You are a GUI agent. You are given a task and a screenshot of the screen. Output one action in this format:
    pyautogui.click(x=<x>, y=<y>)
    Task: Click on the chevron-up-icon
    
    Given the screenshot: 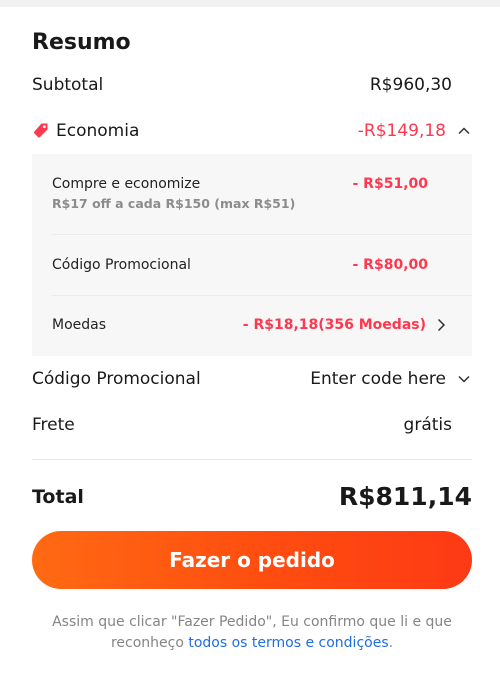 What is the action you would take?
    pyautogui.click(x=464, y=131)
    